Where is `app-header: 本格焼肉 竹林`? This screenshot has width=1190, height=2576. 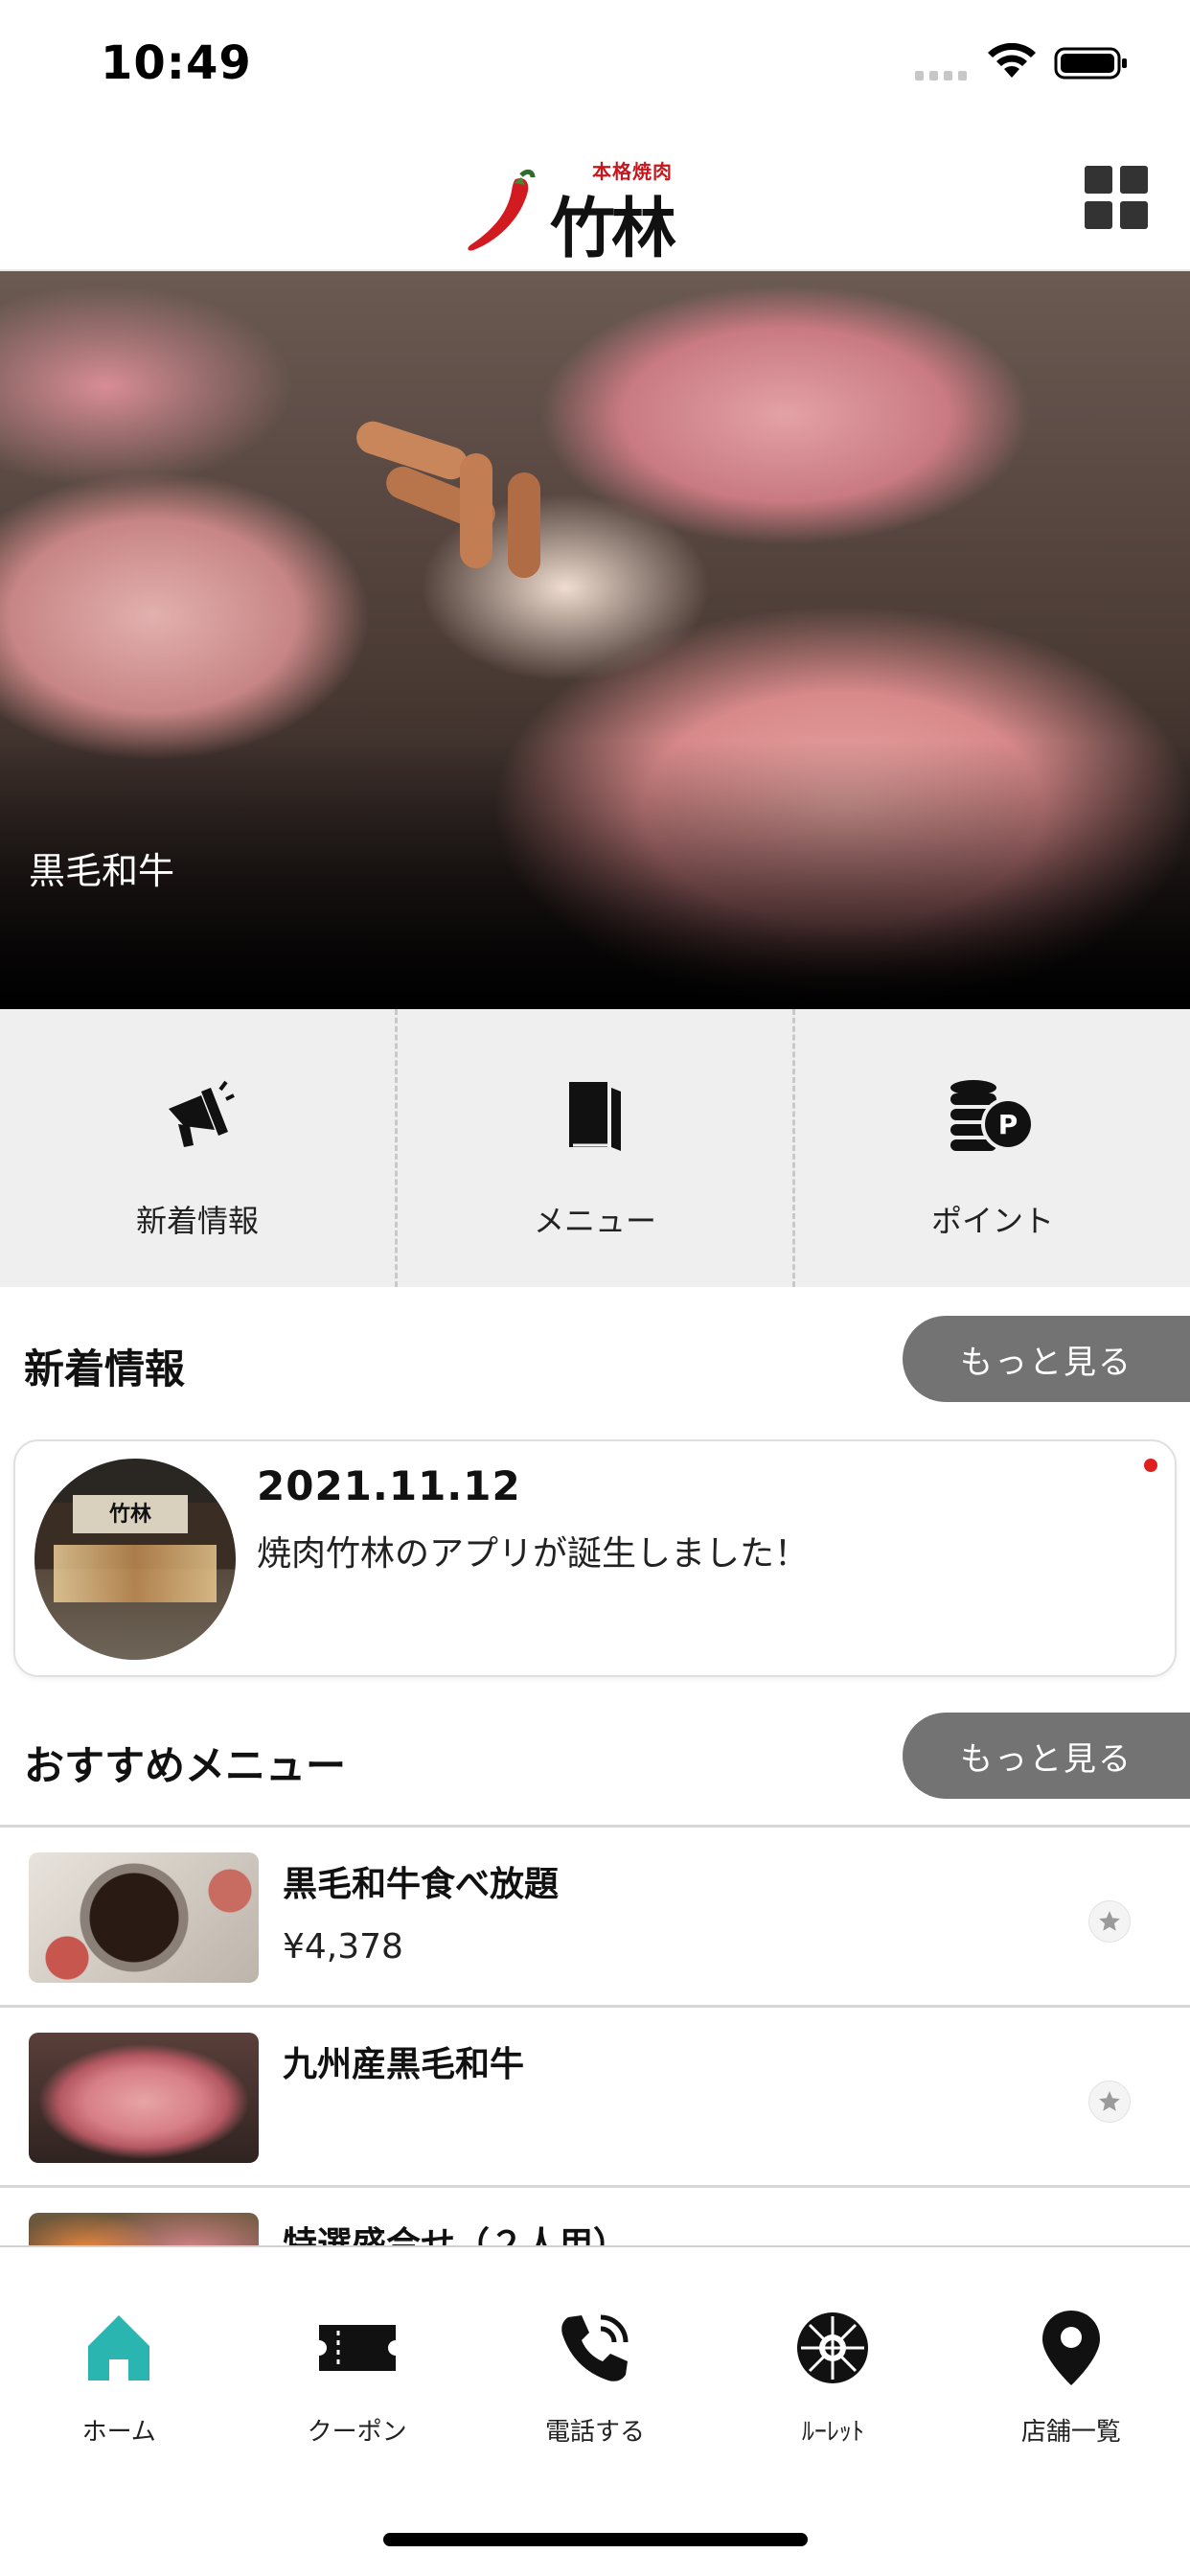 app-header: 本格焼肉 竹林 is located at coordinates (595, 200).